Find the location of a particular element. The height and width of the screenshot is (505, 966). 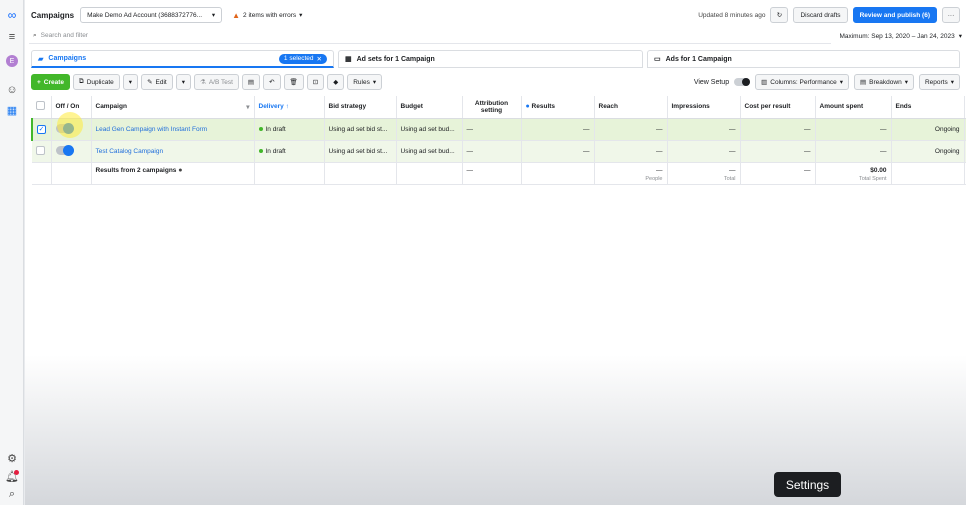

col-results: ● Results is located at coordinates (558, 107).